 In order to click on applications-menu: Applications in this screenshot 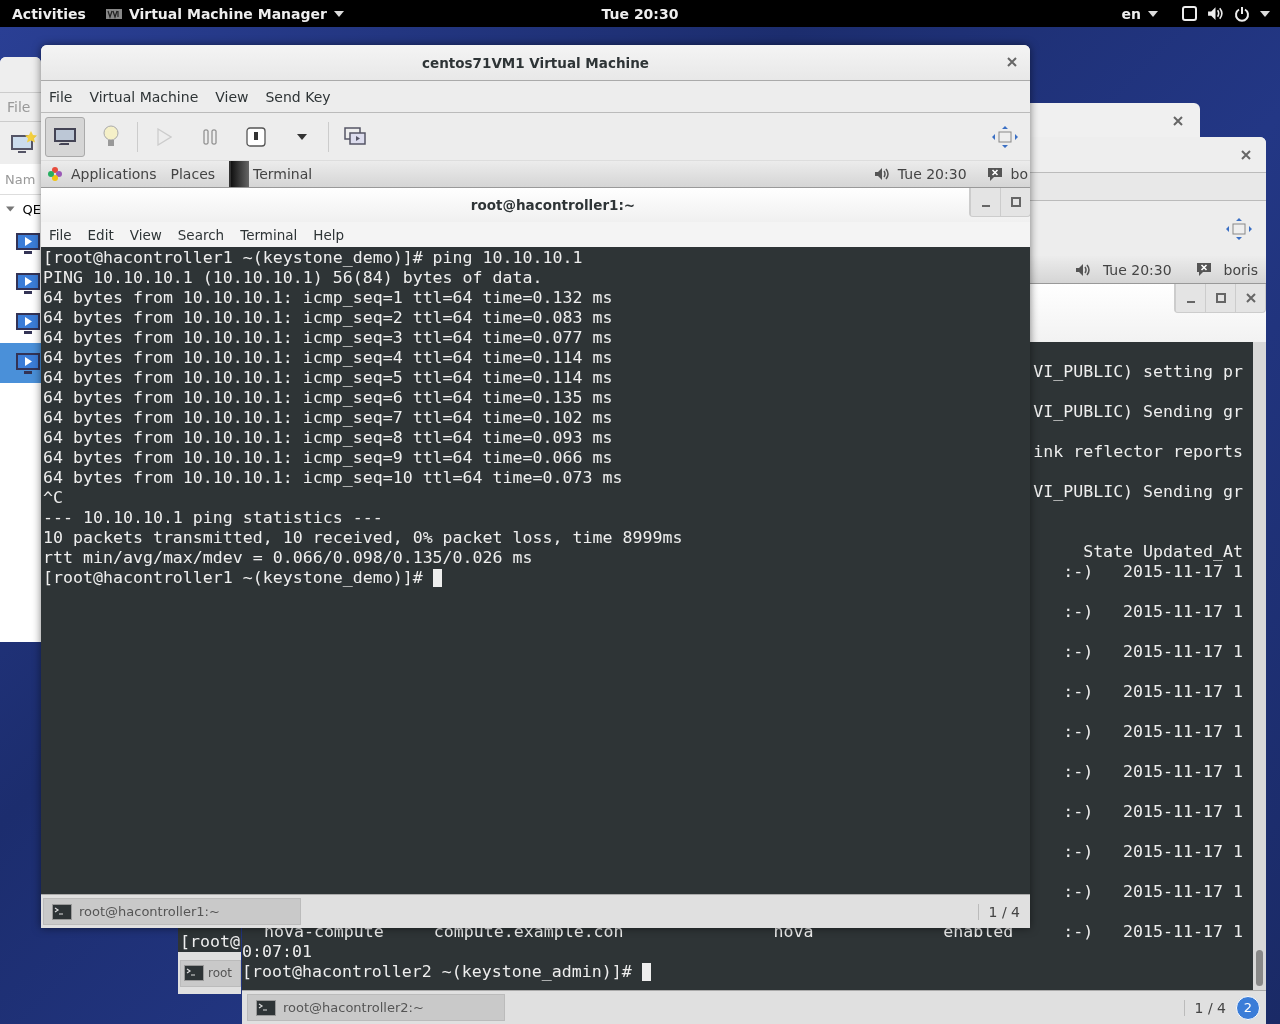, I will do `click(114, 174)`.